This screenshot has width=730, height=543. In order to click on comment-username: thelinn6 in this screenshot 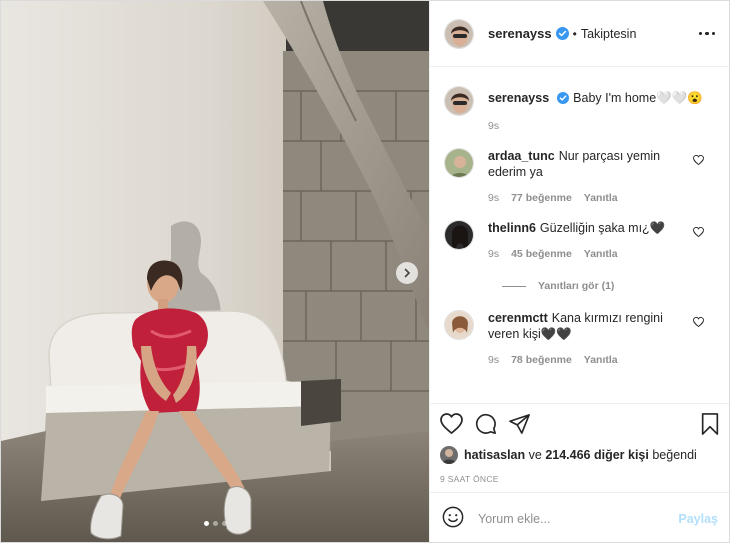, I will do `click(512, 228)`.